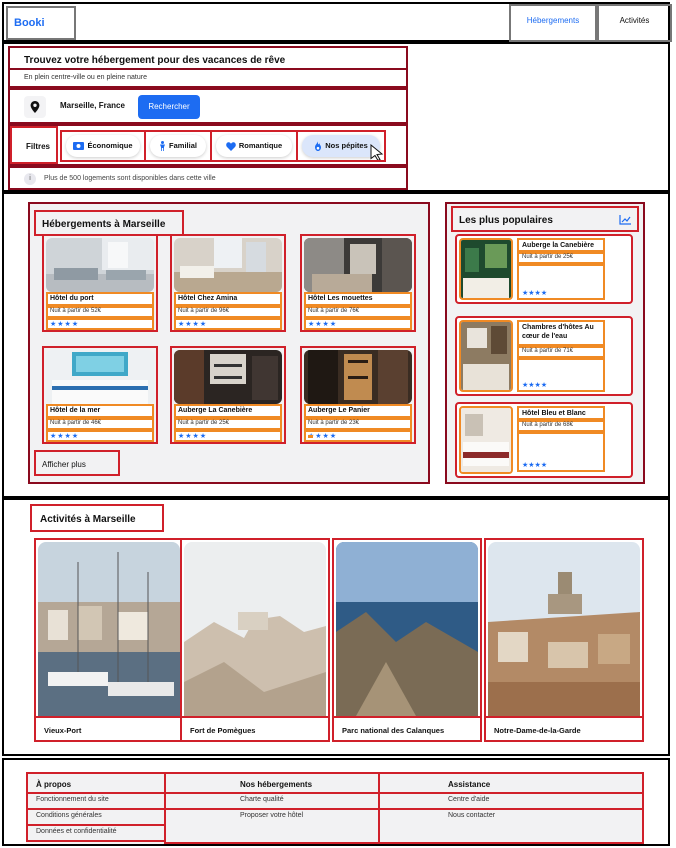 This screenshot has width=676, height=848. What do you see at coordinates (204, 423) in the screenshot?
I see `hotel-price: Nuit à partir de 25€` at bounding box center [204, 423].